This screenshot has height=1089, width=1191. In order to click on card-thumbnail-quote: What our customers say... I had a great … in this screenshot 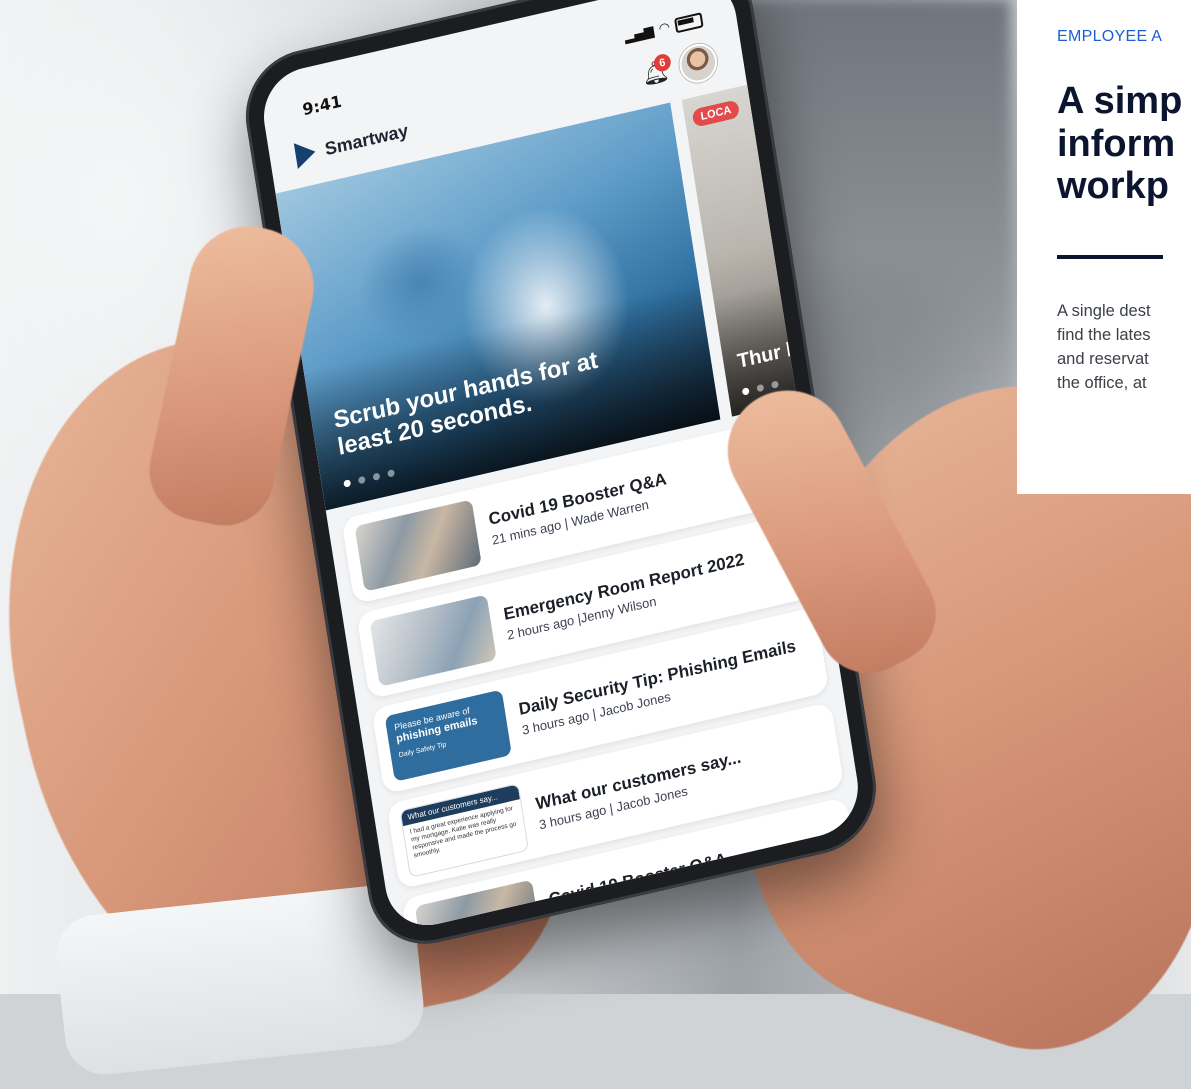, I will do `click(464, 830)`.